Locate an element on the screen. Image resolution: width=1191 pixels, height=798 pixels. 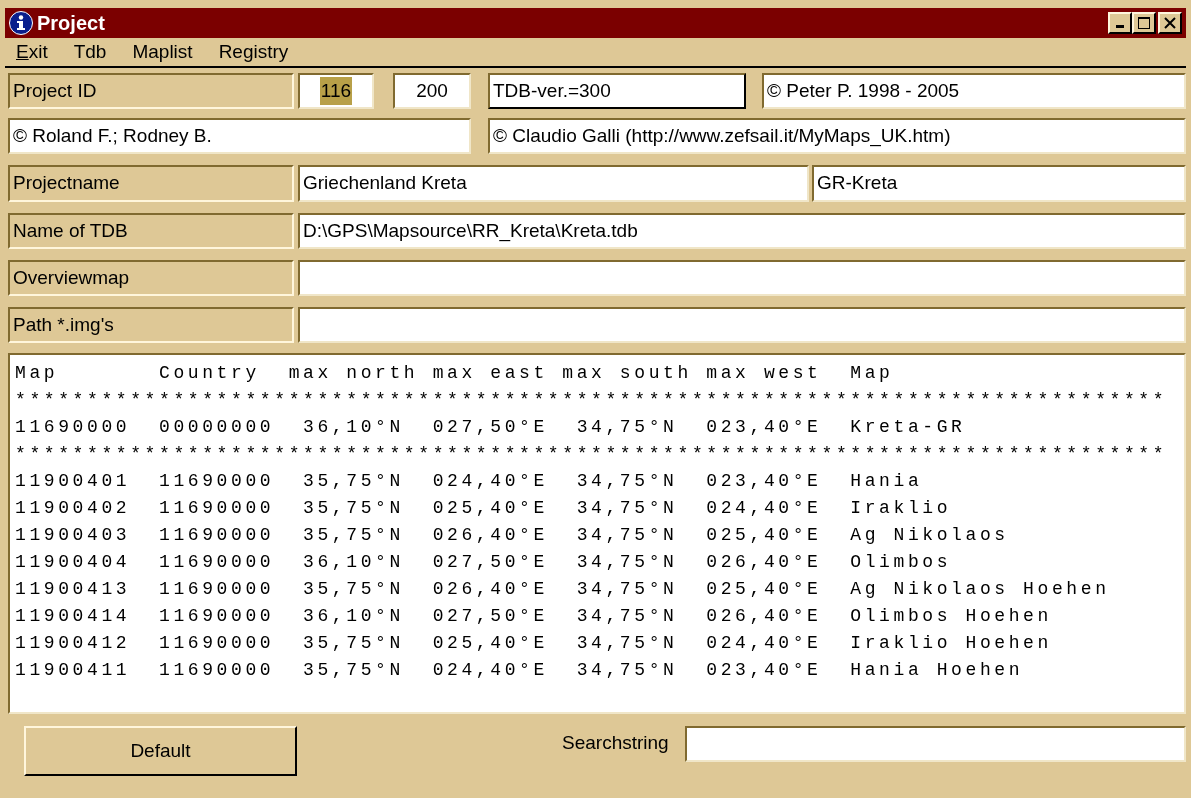
menu-item: Registry is located at coordinates (253, 52).